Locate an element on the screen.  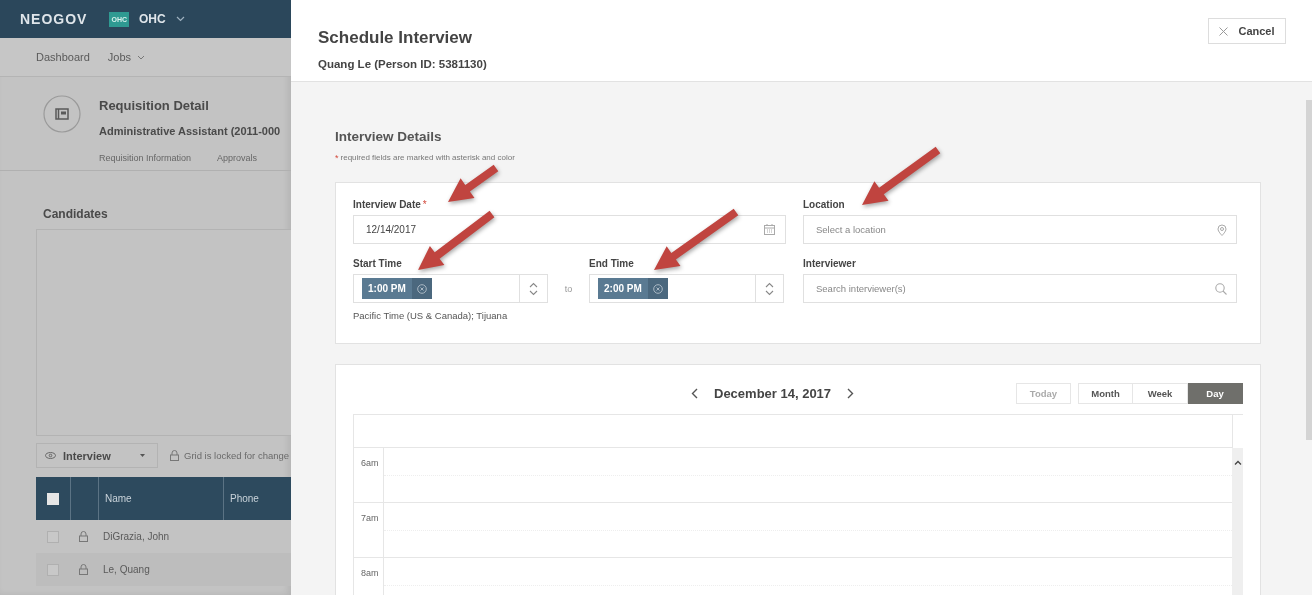
document-icon is located at coordinates (62, 114).